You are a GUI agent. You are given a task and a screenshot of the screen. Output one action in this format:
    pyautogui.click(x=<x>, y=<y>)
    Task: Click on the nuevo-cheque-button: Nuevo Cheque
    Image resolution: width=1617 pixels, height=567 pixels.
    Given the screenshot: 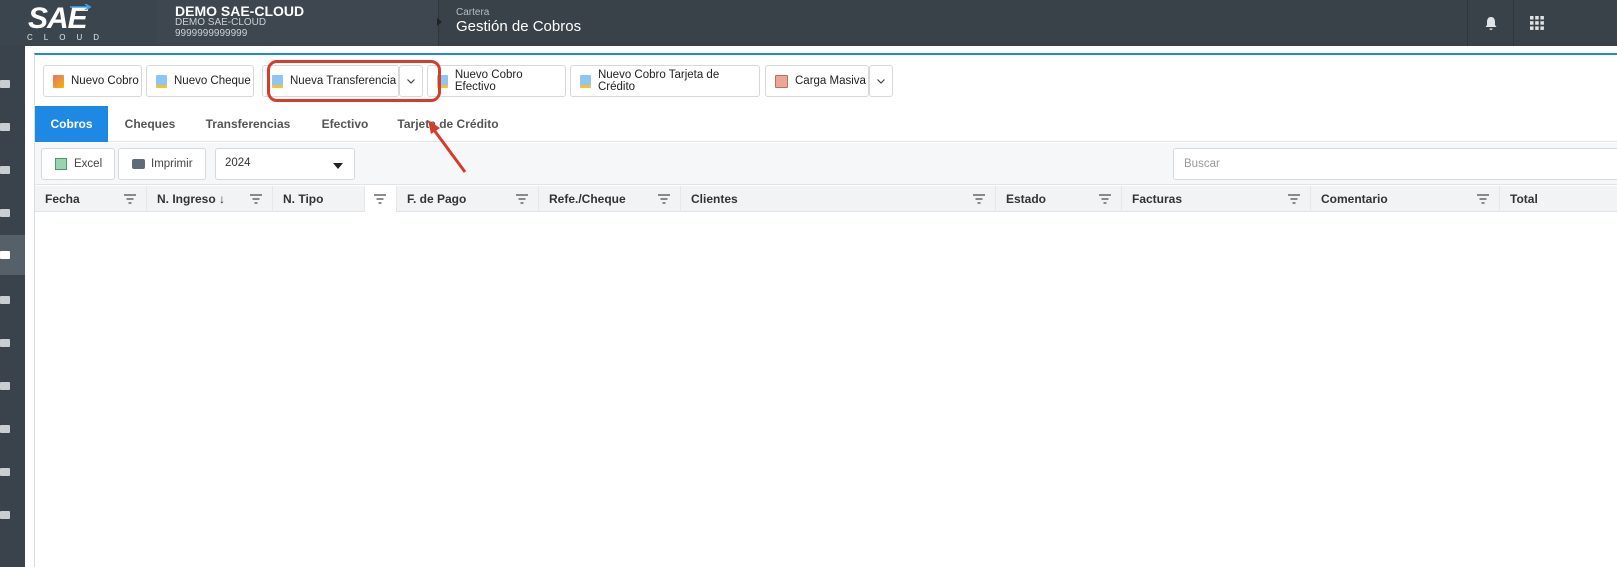 What is the action you would take?
    pyautogui.click(x=200, y=81)
    